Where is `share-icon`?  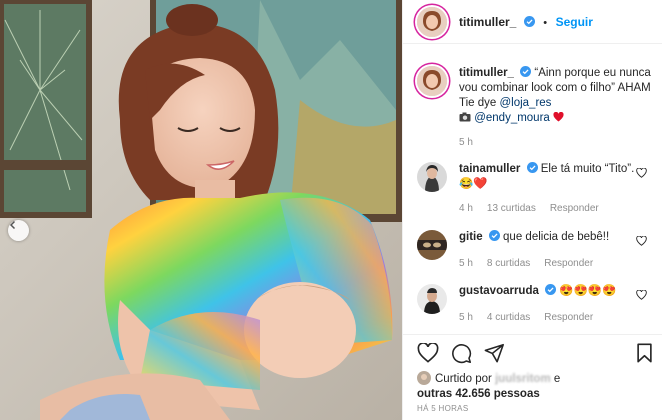 share-icon is located at coordinates (494, 353).